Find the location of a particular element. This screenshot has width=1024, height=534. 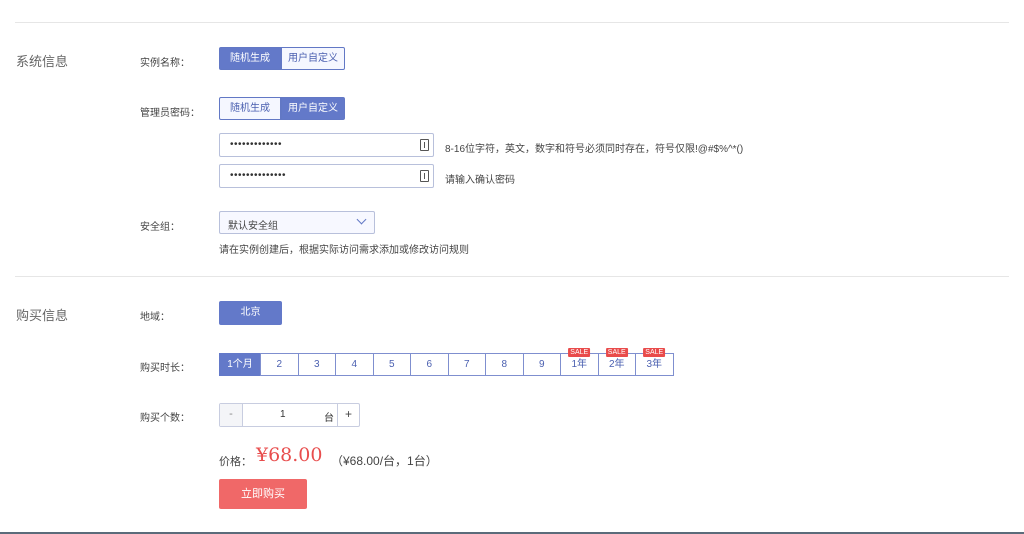

price-label: 价格： is located at coordinates (235, 462).